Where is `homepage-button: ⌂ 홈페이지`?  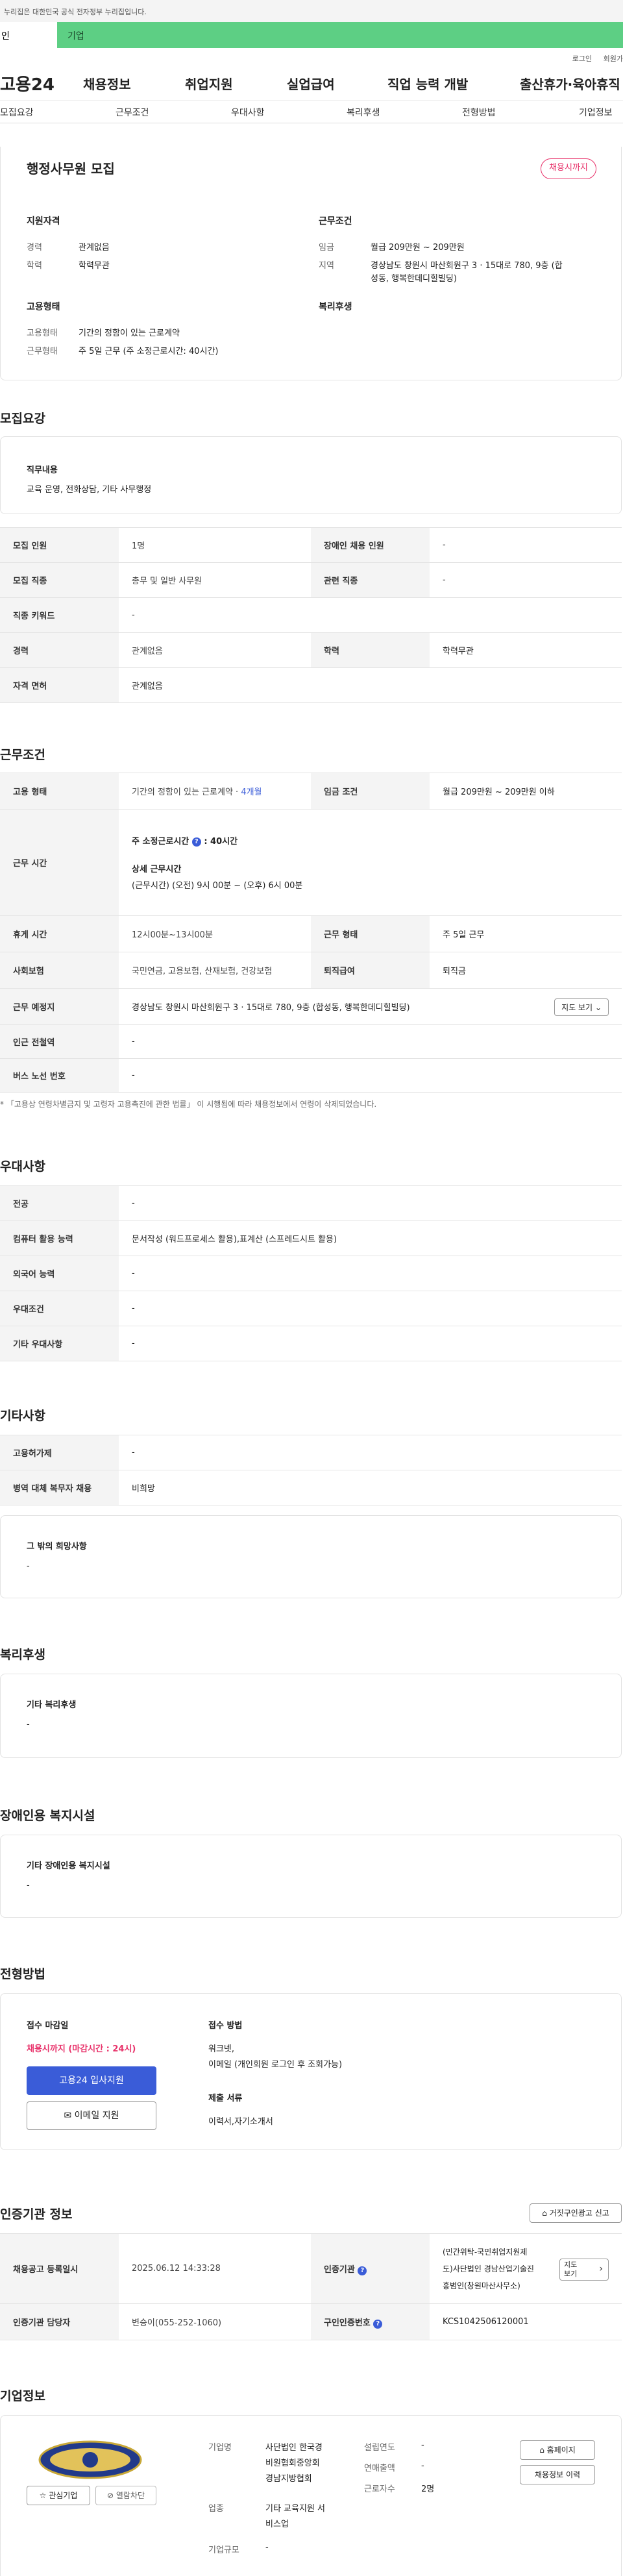 homepage-button: ⌂ 홈페이지 is located at coordinates (557, 2450).